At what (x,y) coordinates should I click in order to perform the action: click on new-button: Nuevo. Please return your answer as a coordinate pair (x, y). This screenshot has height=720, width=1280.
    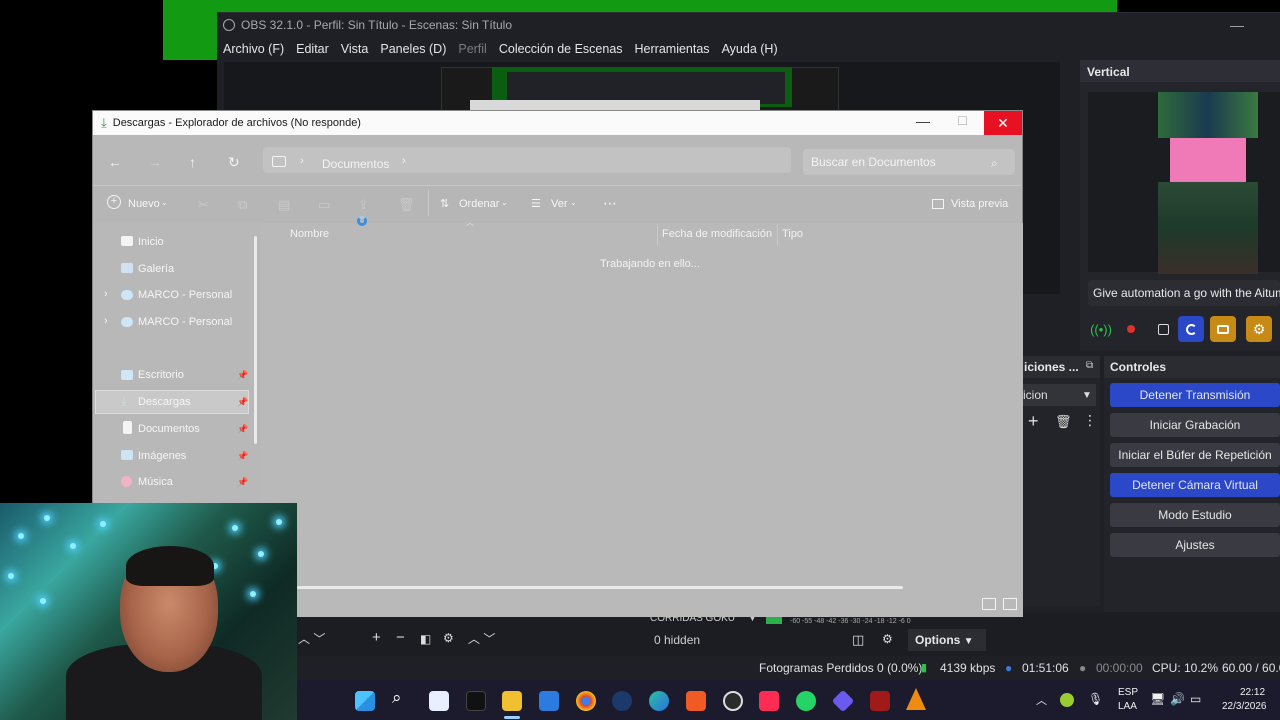
    Looking at the image, I should click on (144, 204).